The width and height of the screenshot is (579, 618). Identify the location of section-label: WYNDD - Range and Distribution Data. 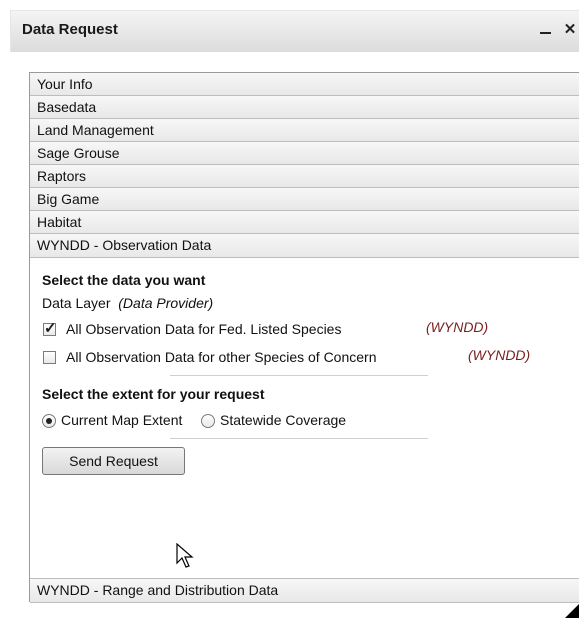
(158, 590).